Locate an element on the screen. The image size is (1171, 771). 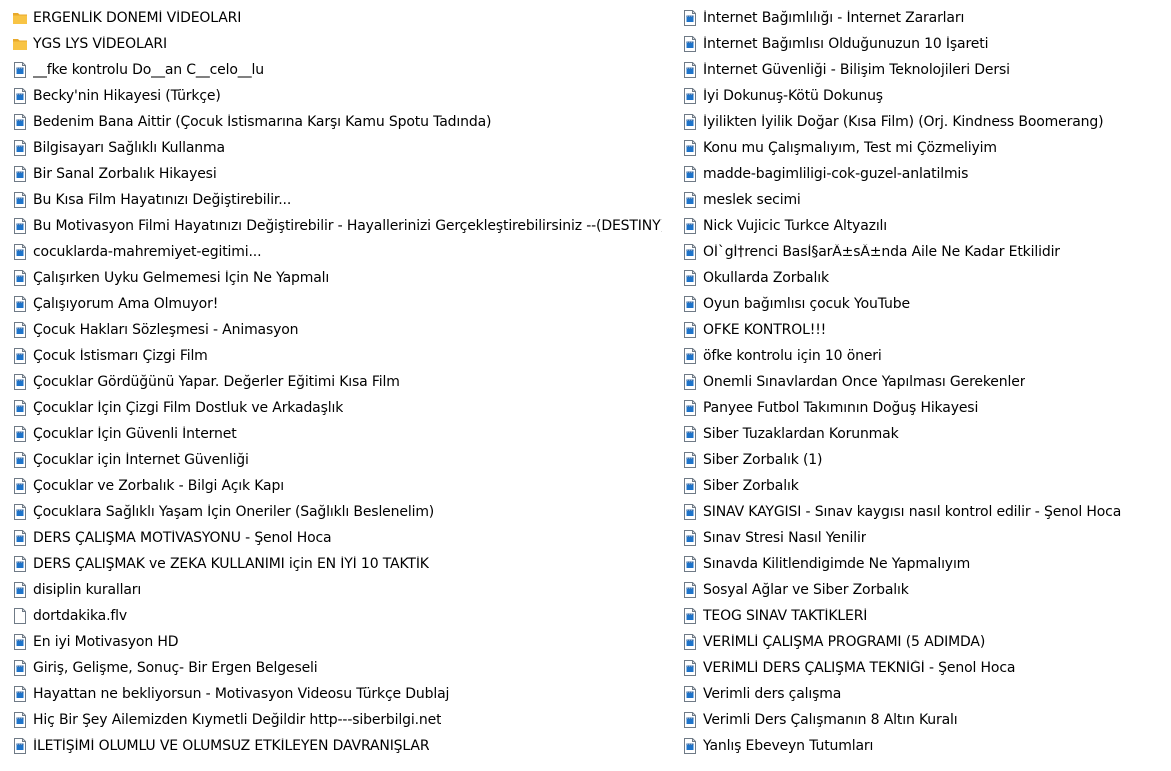
file-name-label: Yanlış Ebeveyn Tutumları is located at coordinates (788, 746).